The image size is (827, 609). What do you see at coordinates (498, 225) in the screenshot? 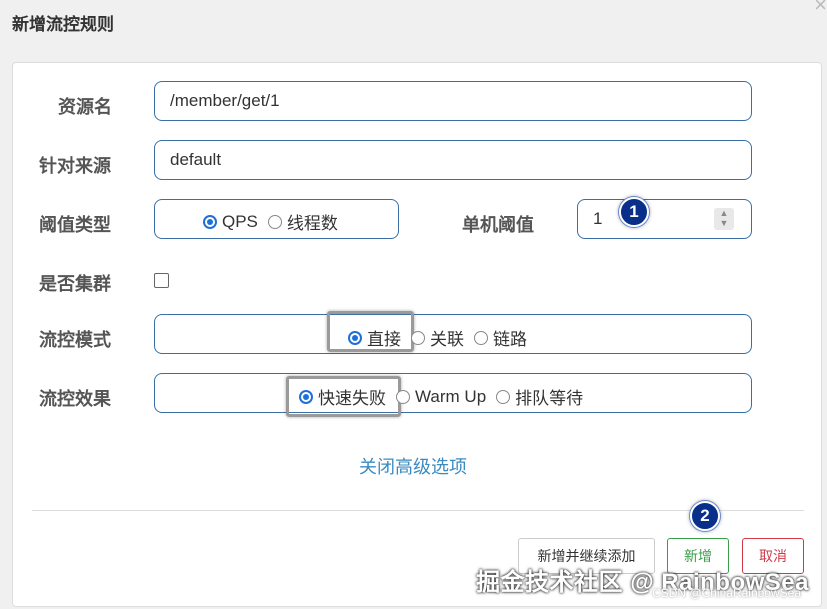
I see `single-threshold-label: 单机阈值` at bounding box center [498, 225].